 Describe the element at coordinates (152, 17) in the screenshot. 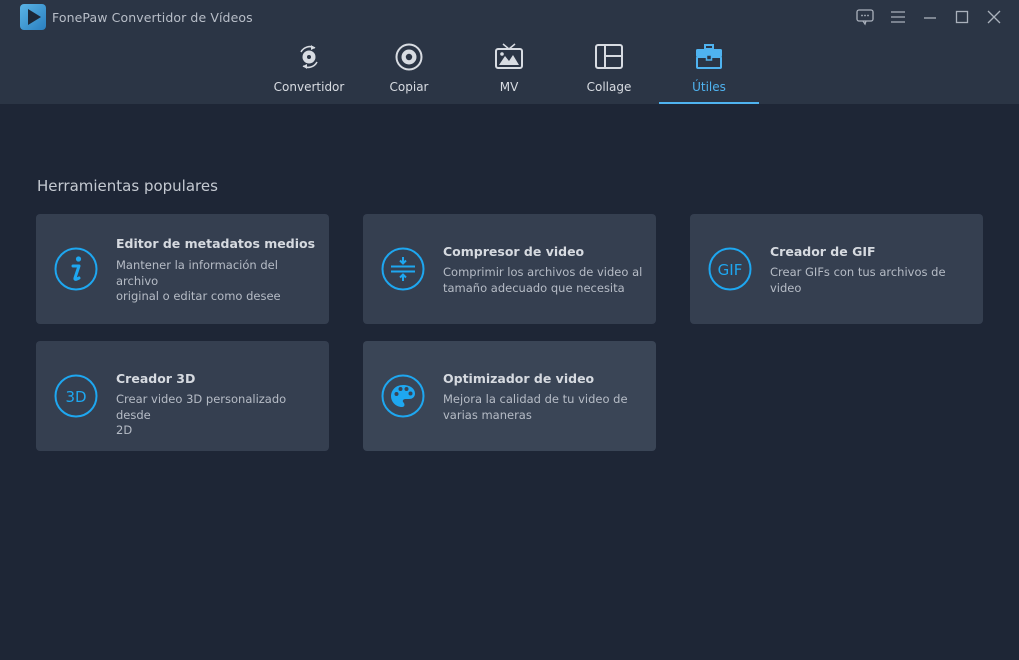

I see `app-title: FonePaw Convertidor de Vídeos` at that location.